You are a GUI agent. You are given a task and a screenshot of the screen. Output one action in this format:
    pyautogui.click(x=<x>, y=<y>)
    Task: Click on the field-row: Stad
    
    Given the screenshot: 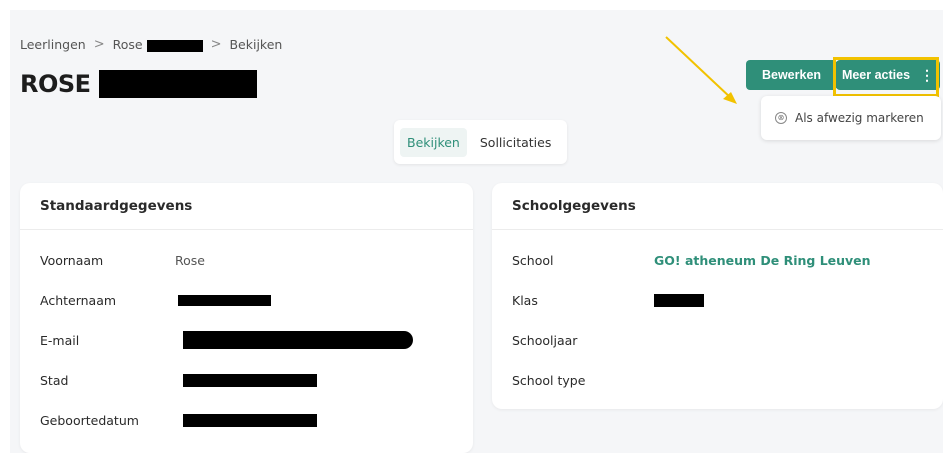 What is the action you would take?
    pyautogui.click(x=178, y=380)
    